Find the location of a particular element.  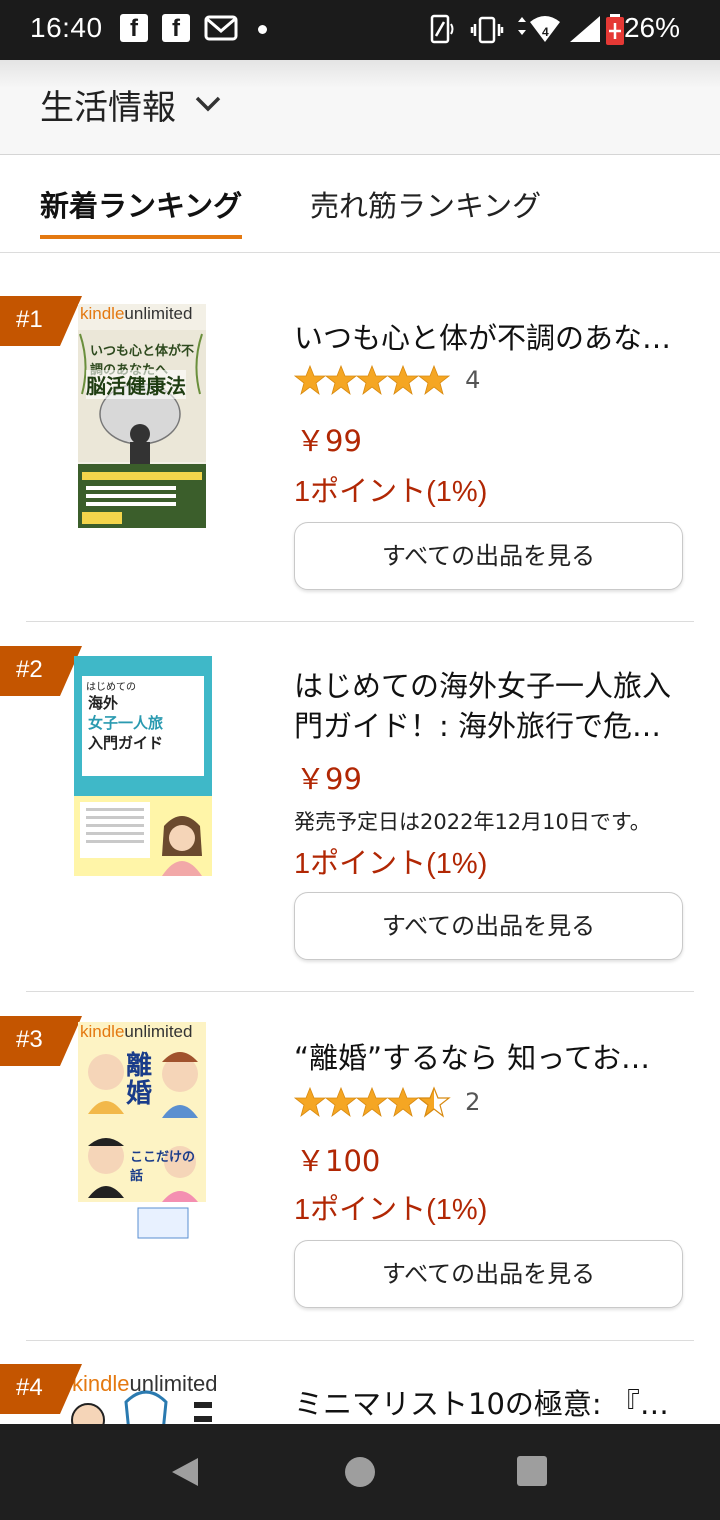

battery-percent: 26% is located at coordinates (651, 27).